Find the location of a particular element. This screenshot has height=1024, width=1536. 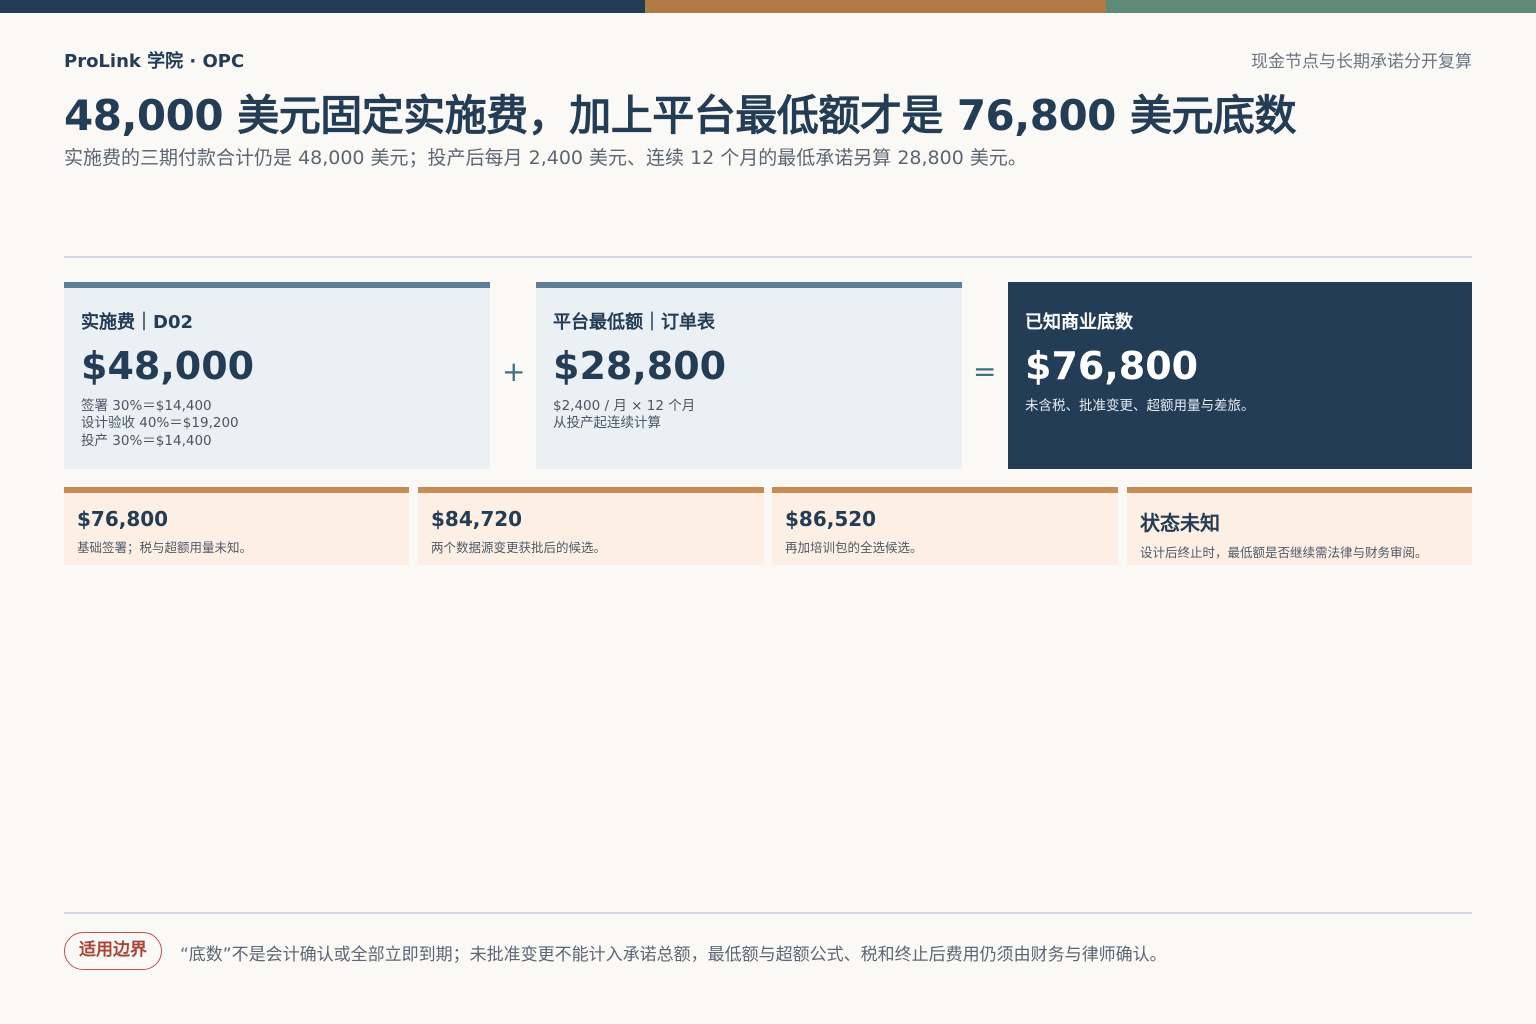

payment-milestone: 投产 30%＝$14,400 is located at coordinates (146, 441).